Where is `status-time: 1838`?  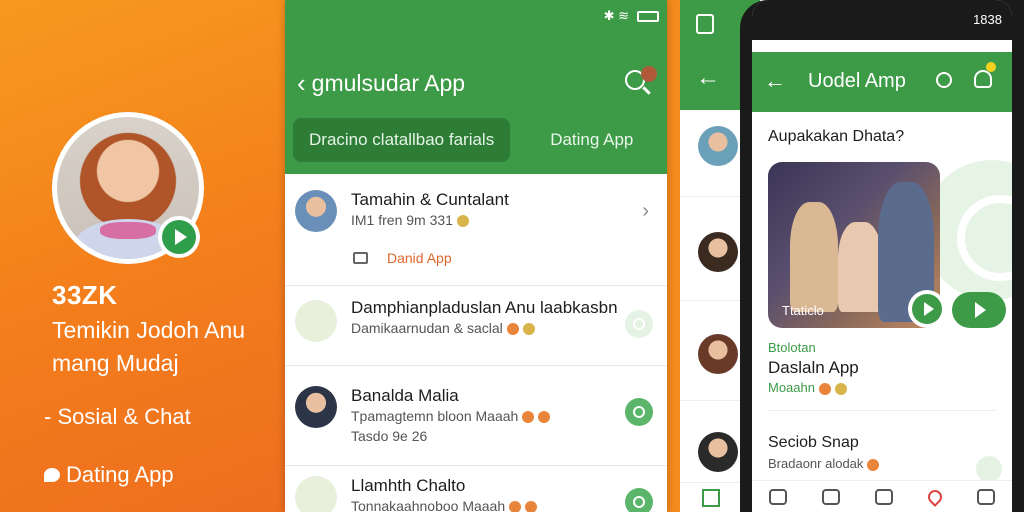 status-time: 1838 is located at coordinates (987, 19).